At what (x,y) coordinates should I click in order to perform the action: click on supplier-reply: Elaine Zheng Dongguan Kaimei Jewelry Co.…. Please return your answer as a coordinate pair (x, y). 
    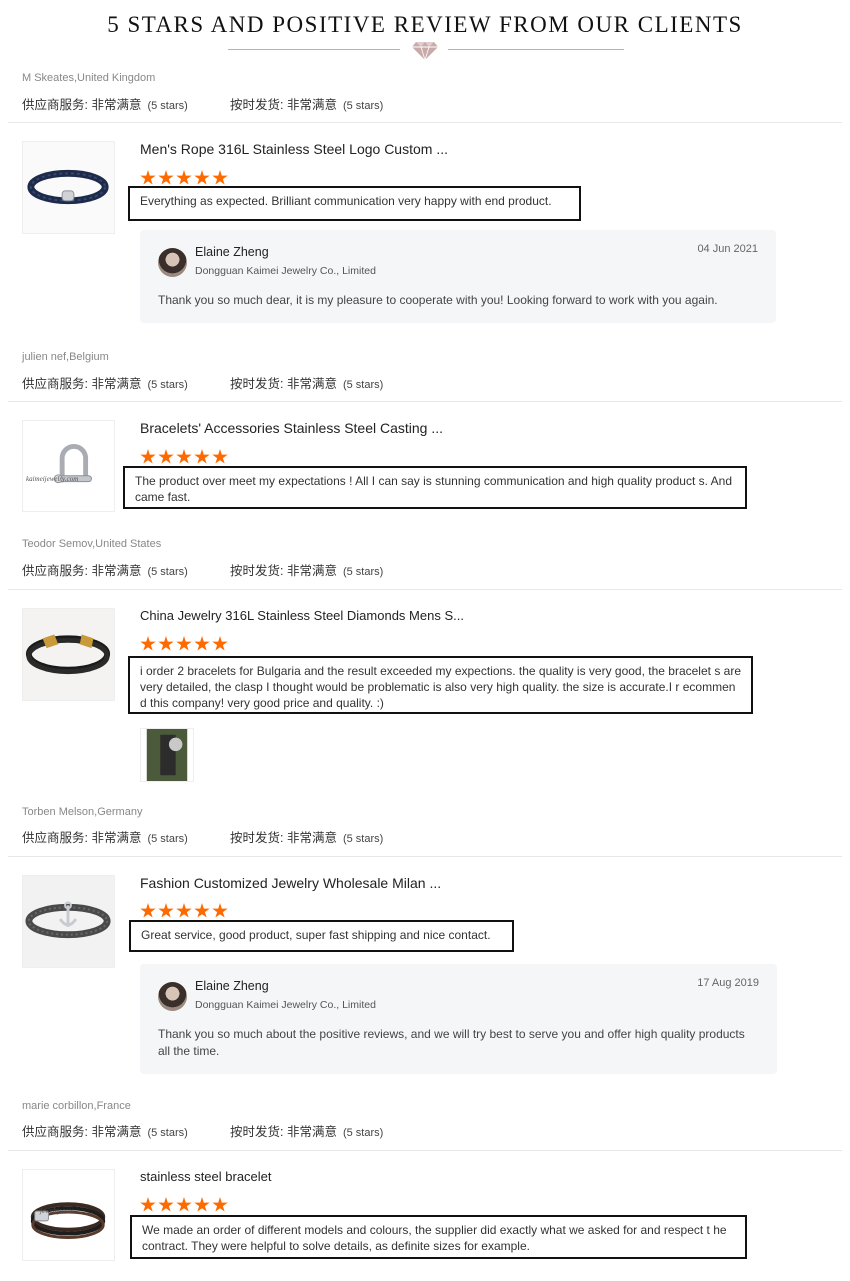
    Looking at the image, I should click on (458, 276).